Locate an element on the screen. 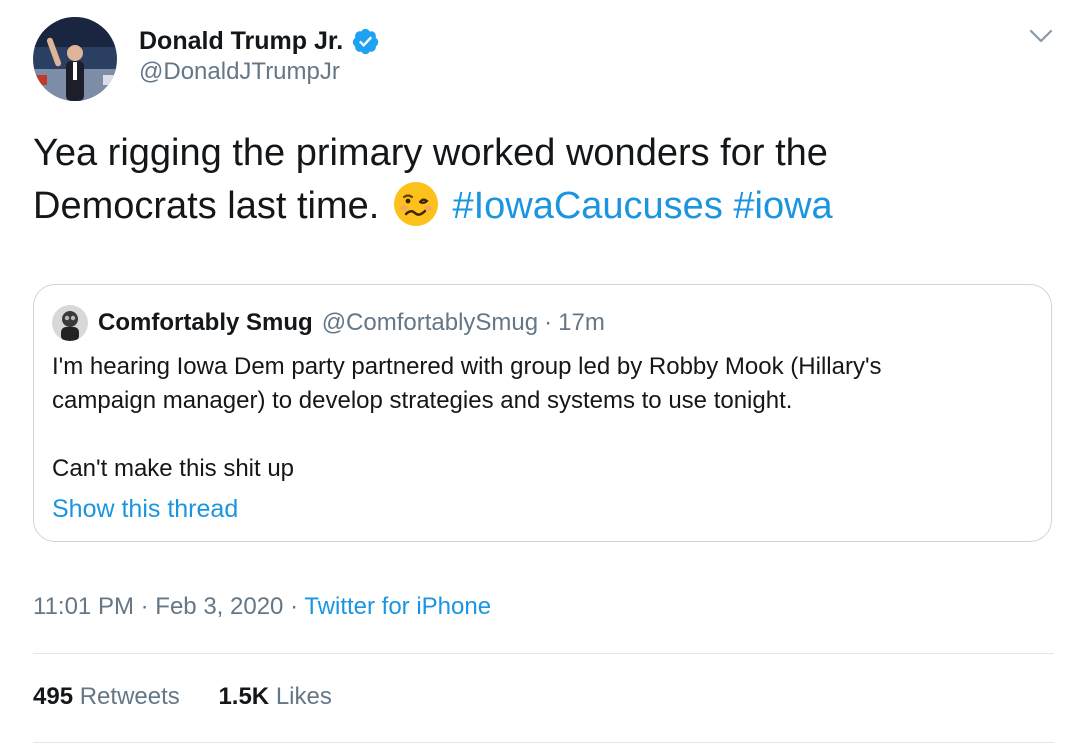 This screenshot has width=1090, height=747. quoted-author-handle: @ComfortablySmug is located at coordinates (430, 322).